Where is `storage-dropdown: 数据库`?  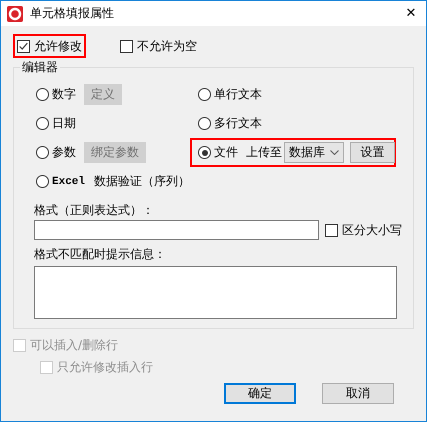 storage-dropdown: 数据库 is located at coordinates (314, 152).